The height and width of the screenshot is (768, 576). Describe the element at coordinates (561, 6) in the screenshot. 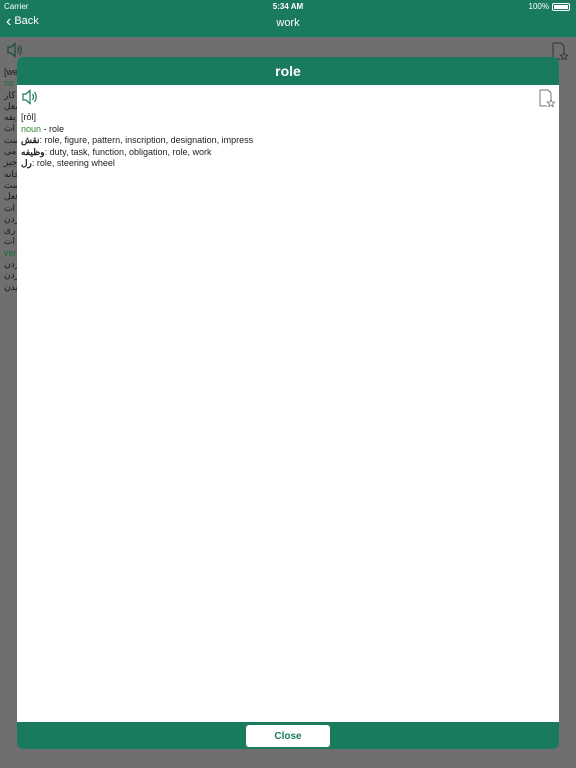

I see `battery-icon` at that location.